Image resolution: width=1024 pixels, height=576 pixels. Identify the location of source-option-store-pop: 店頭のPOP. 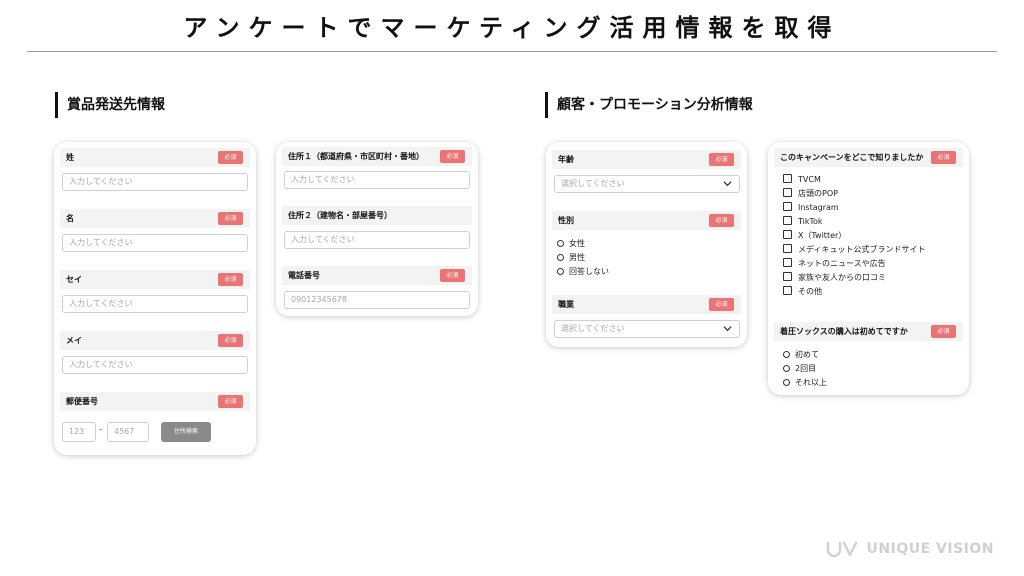
(810, 193).